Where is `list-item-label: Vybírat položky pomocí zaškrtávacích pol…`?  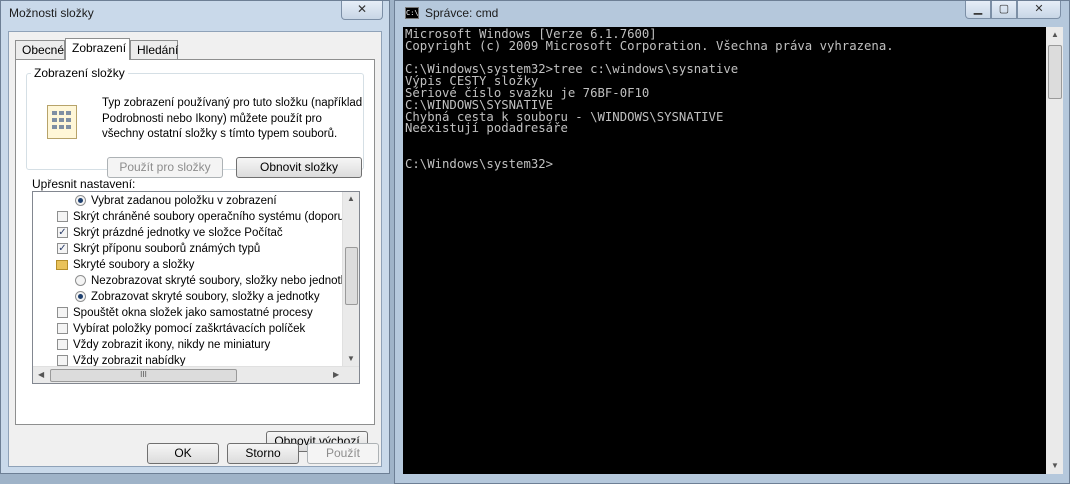 list-item-label: Vybírat položky pomocí zaškrtávacích pol… is located at coordinates (189, 329).